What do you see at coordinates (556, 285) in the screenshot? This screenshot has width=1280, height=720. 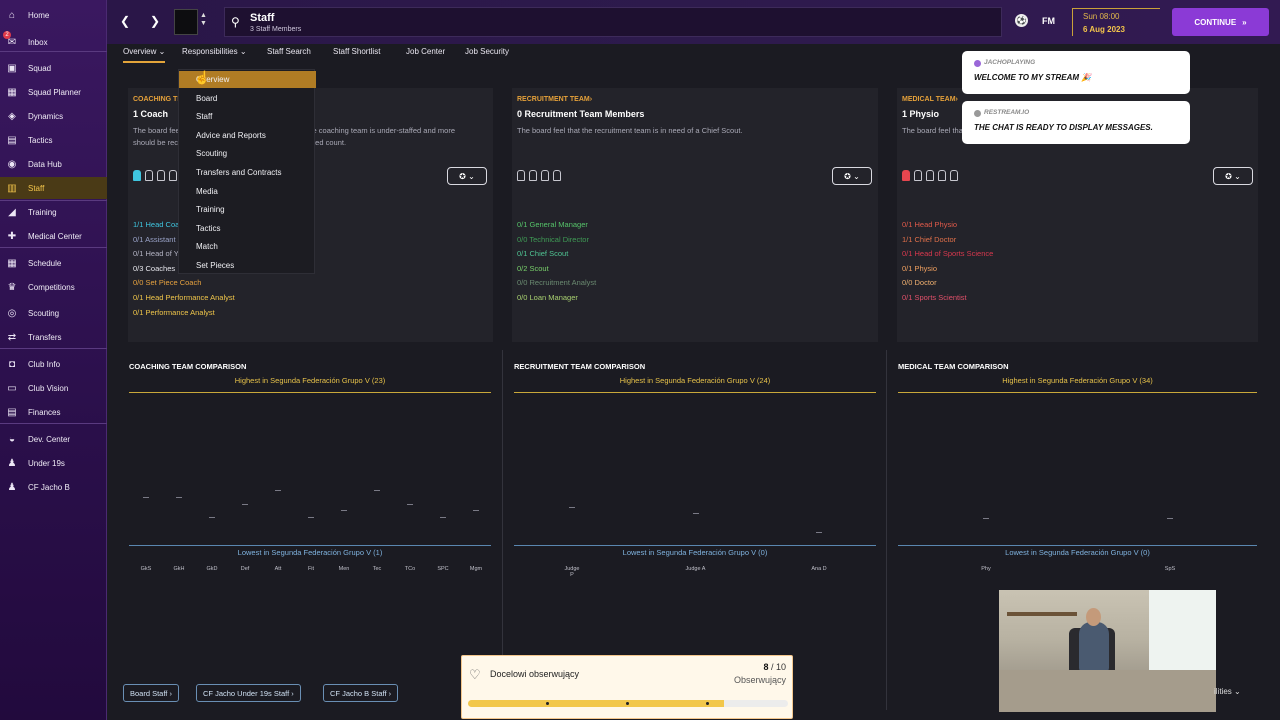 I see `staff-role-row: 0/0 Recruitment Analyst` at bounding box center [556, 285].